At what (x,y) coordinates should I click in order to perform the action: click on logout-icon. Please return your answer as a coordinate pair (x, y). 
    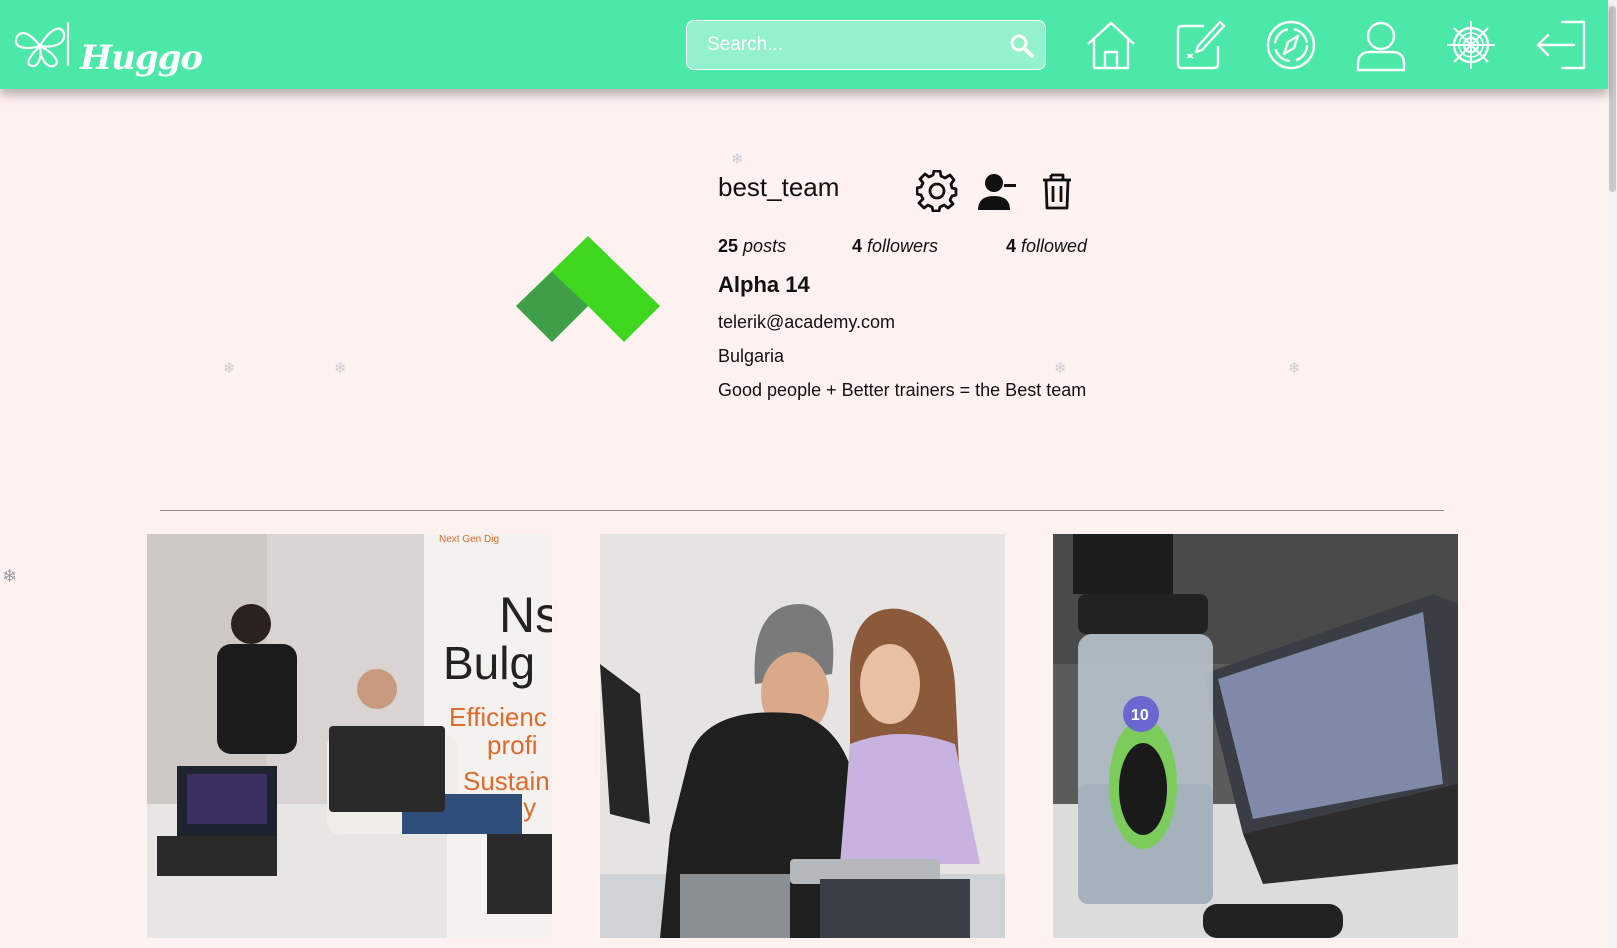
    Looking at the image, I should click on (1561, 45).